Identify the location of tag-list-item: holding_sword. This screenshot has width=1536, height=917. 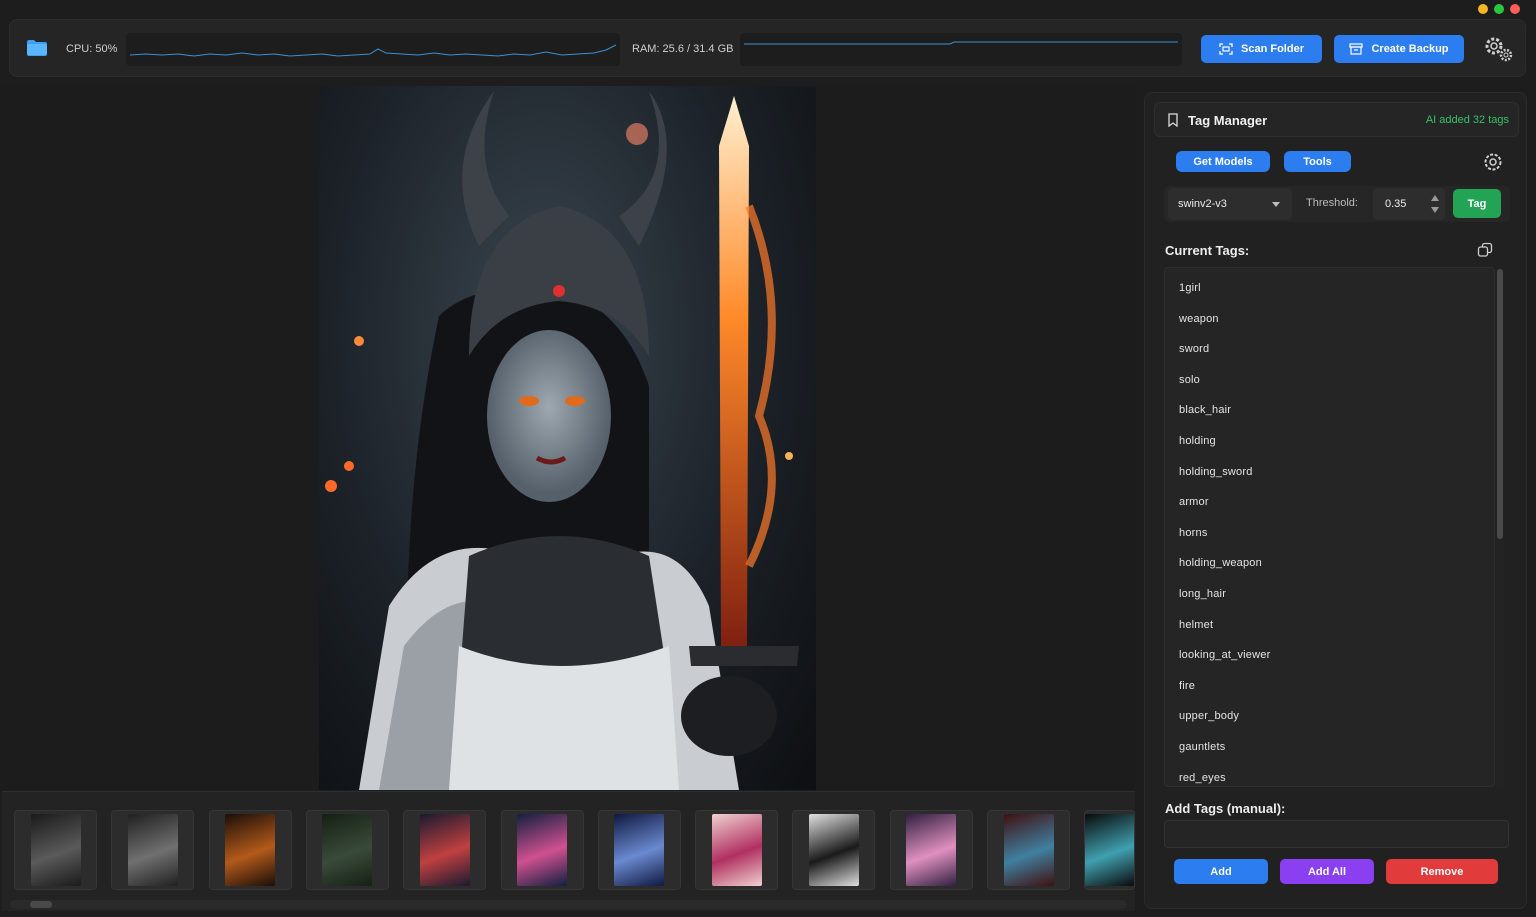
(1216, 472).